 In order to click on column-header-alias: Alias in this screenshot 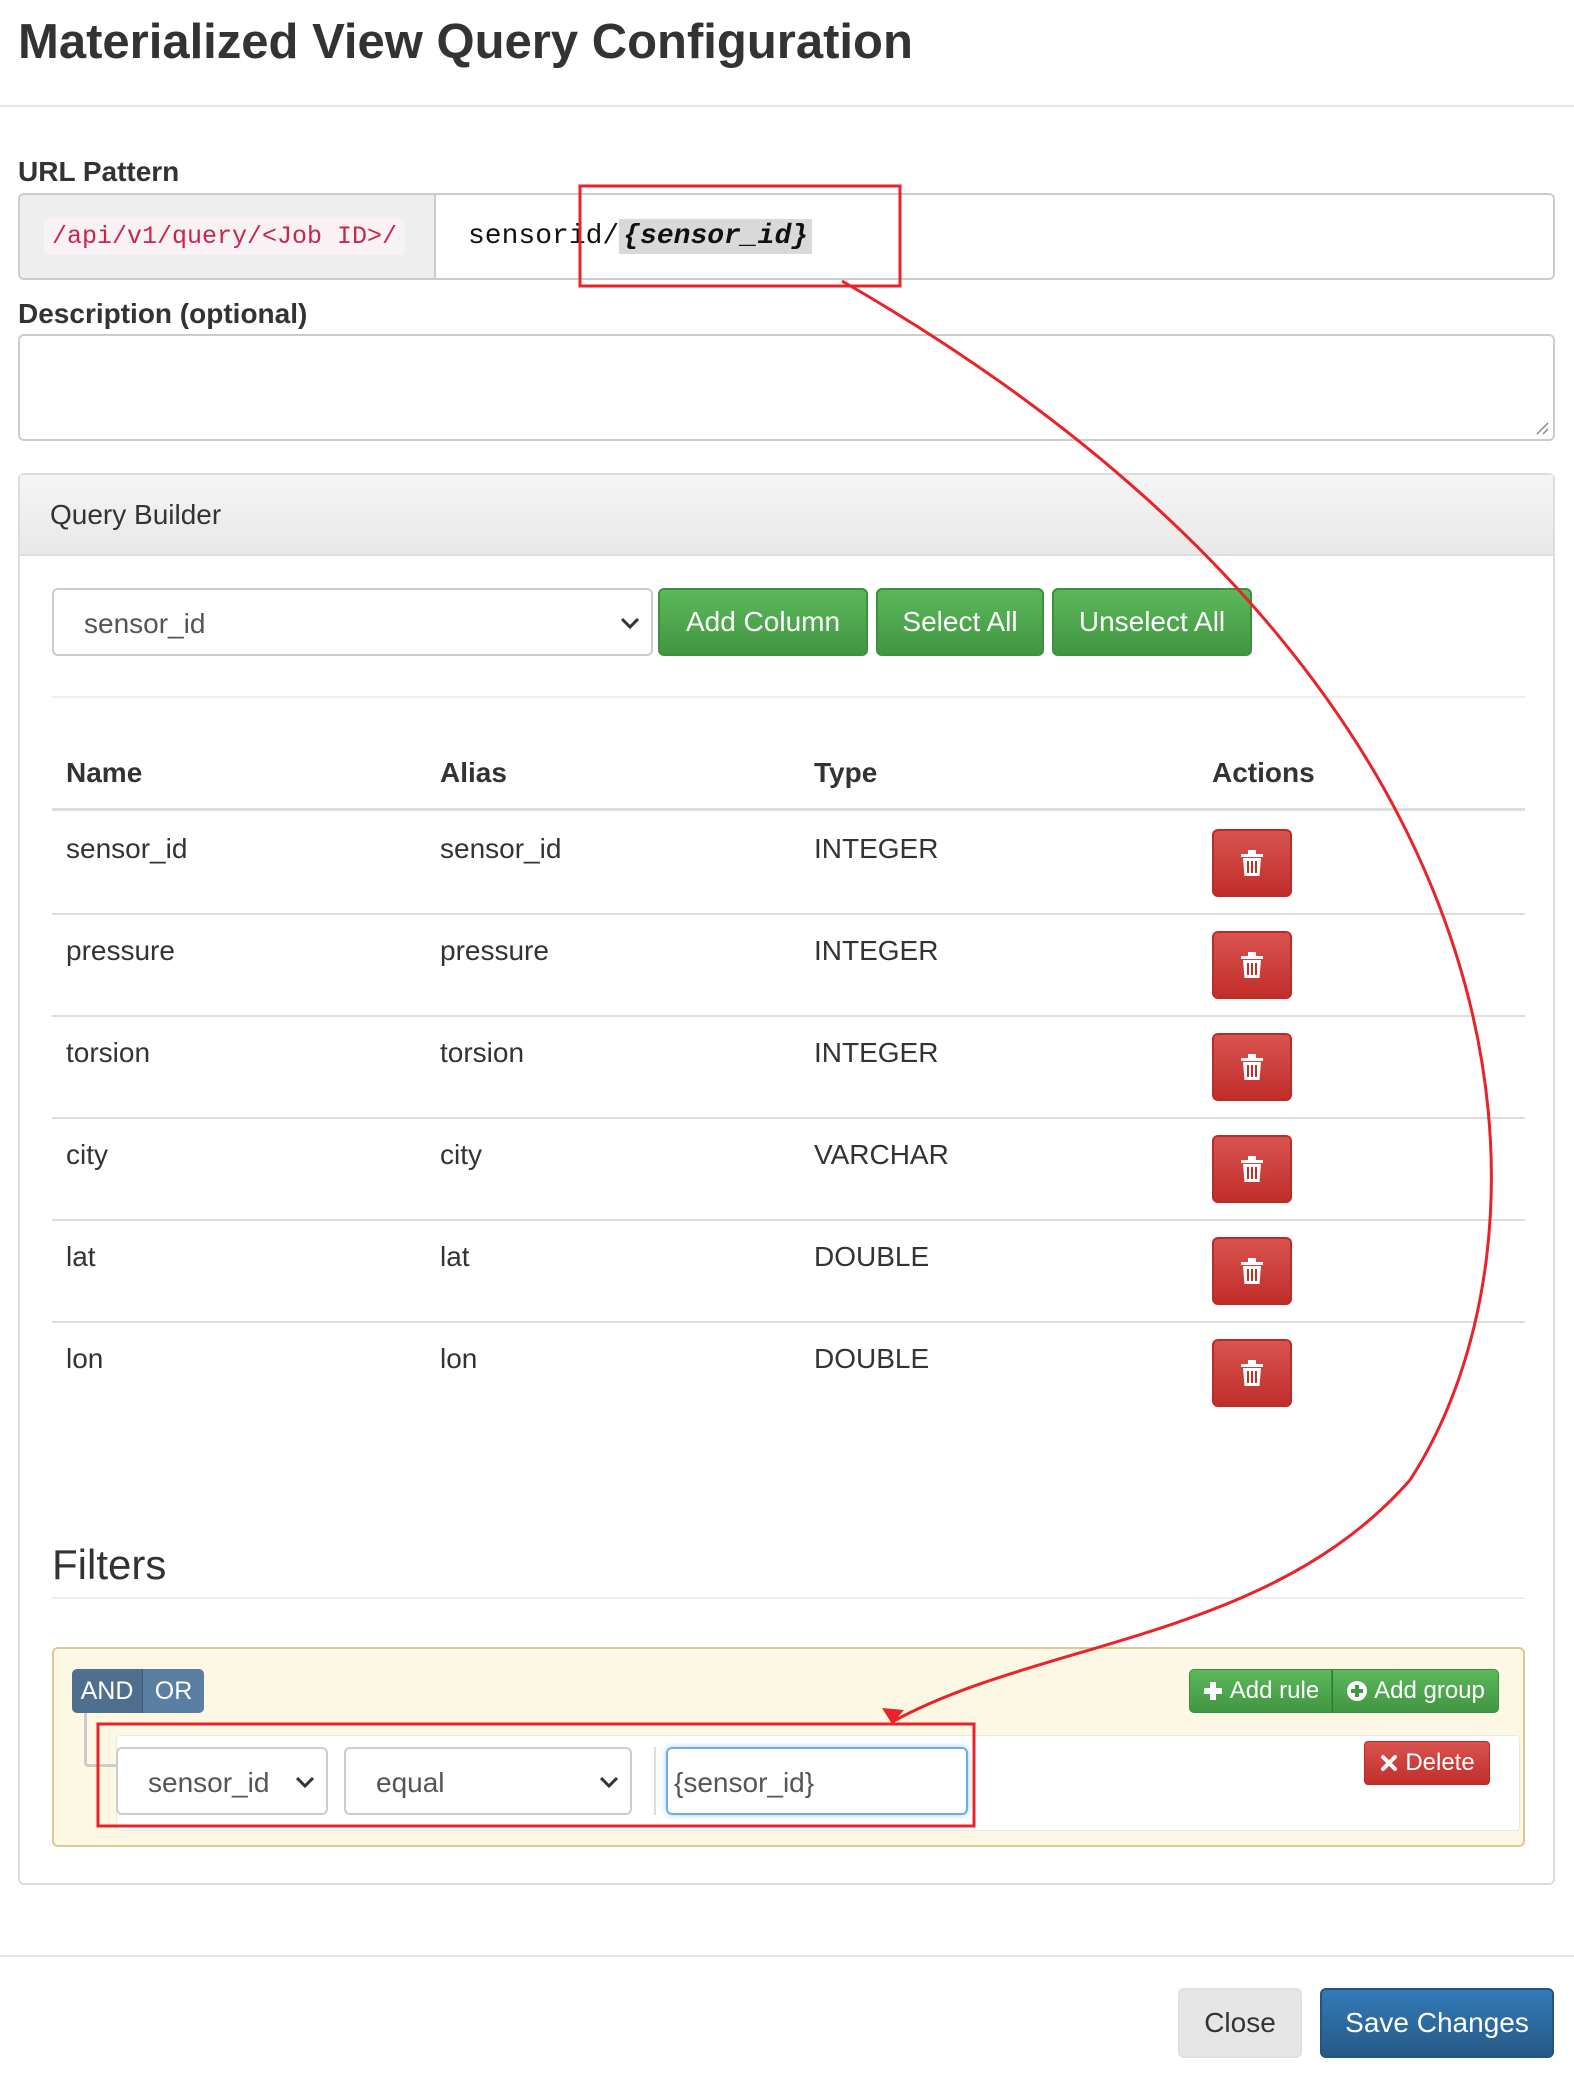, I will do `click(473, 772)`.